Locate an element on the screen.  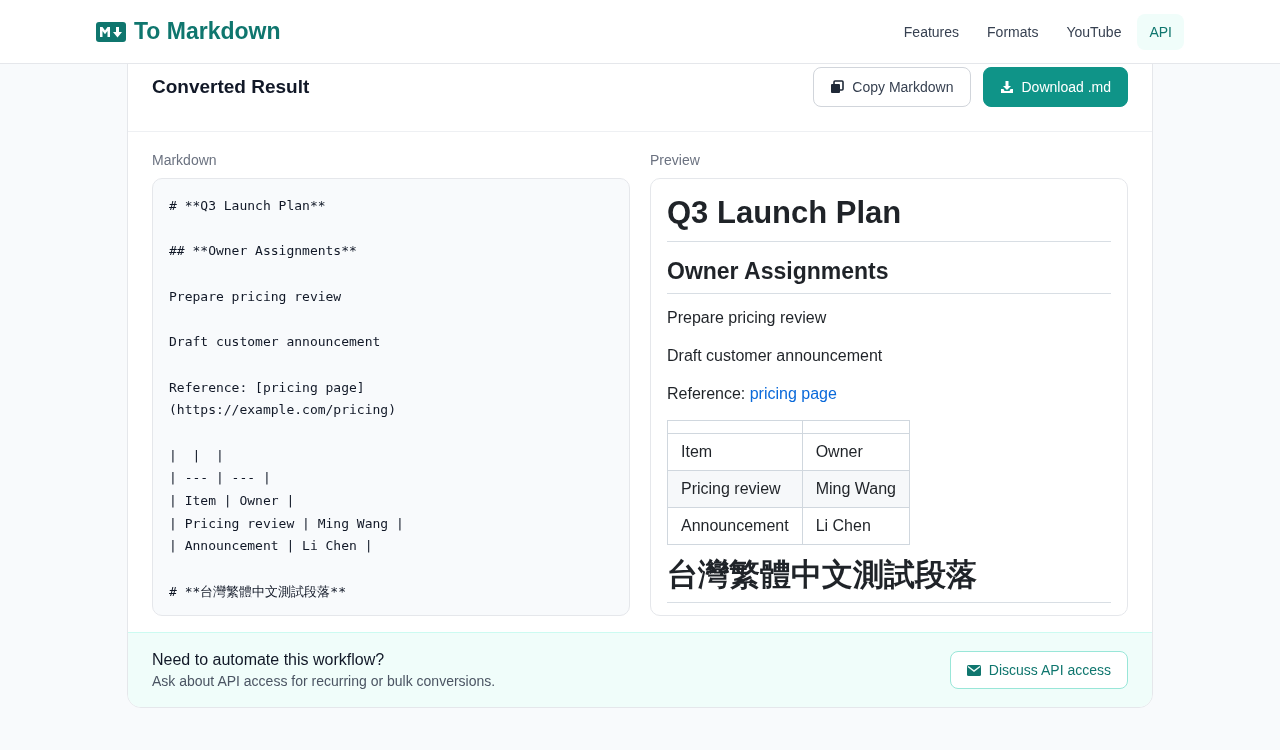
code-line: # **Q3 Launch Plan** is located at coordinates (247, 206).